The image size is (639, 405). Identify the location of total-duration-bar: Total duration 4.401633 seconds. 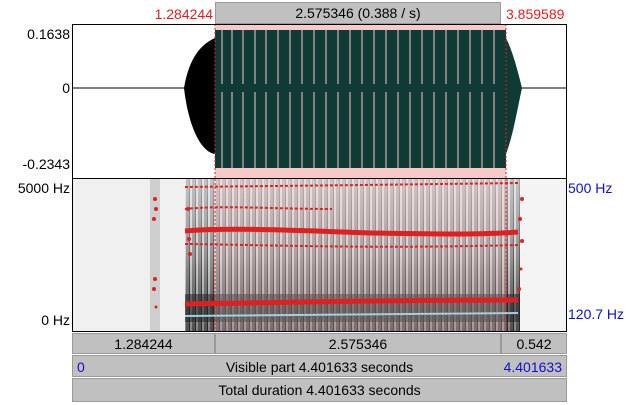
(319, 390).